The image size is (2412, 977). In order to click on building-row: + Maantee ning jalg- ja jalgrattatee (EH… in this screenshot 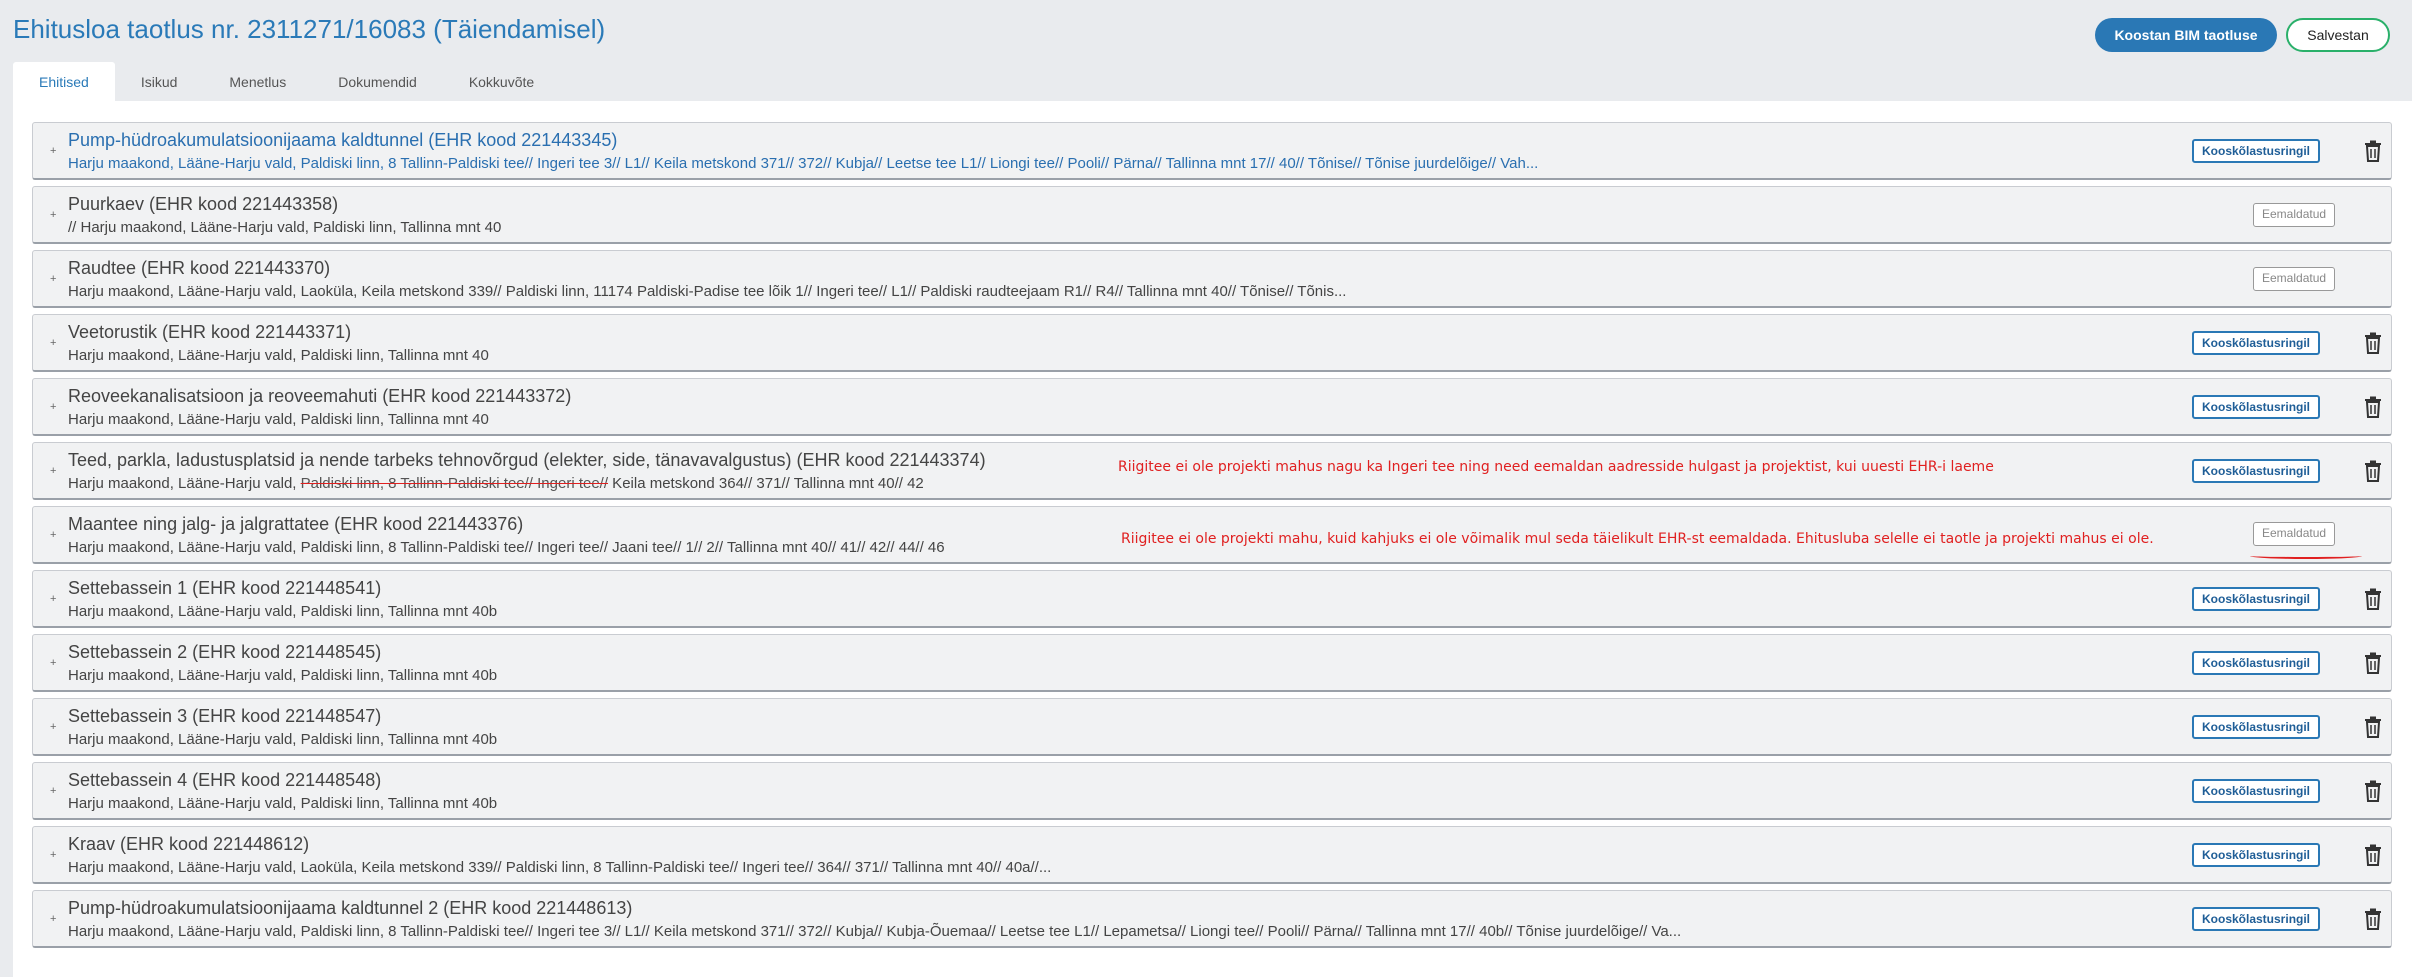, I will do `click(1212, 535)`.